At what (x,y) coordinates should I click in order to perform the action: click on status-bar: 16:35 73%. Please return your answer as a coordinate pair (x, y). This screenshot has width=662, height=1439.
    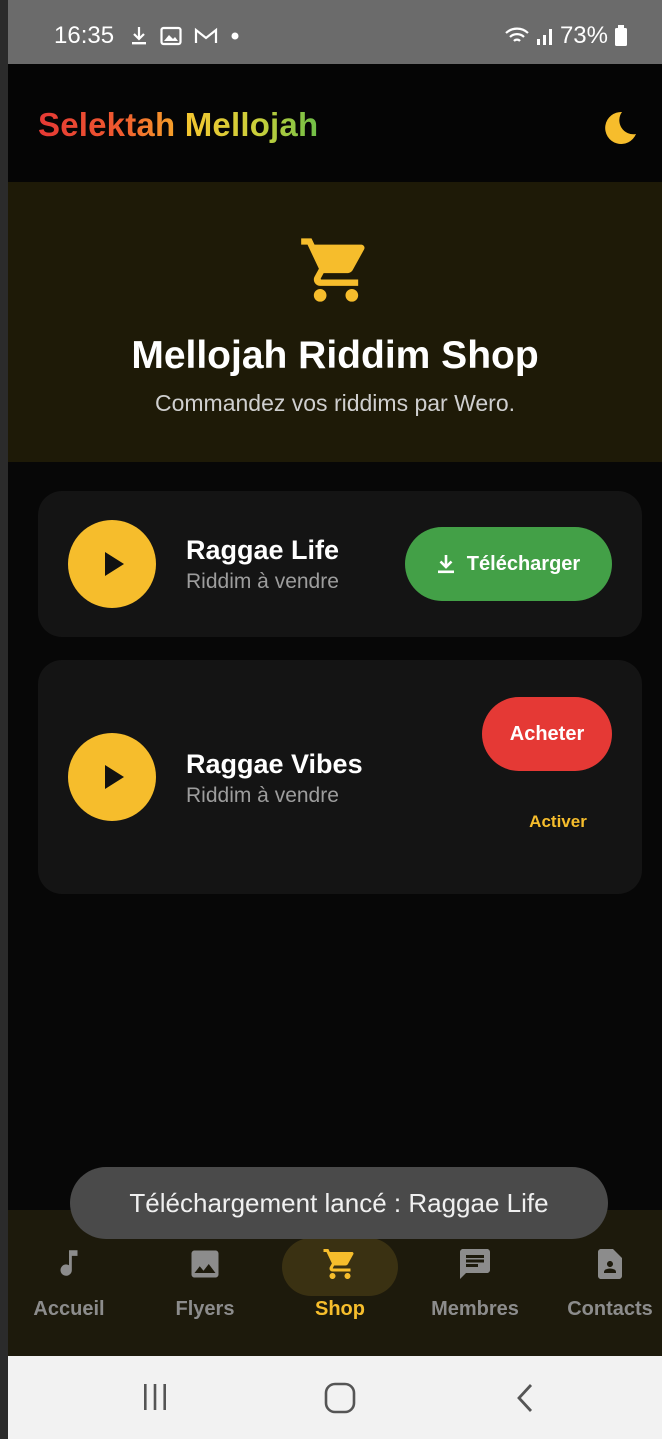
    Looking at the image, I should click on (335, 32).